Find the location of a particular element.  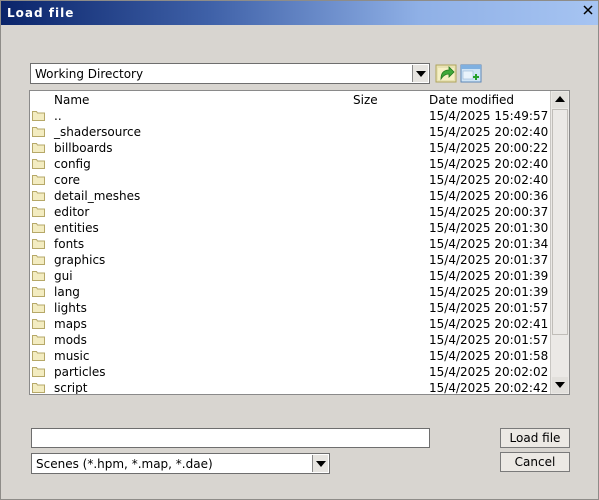

location-combo: Working Directory is located at coordinates (230, 73).